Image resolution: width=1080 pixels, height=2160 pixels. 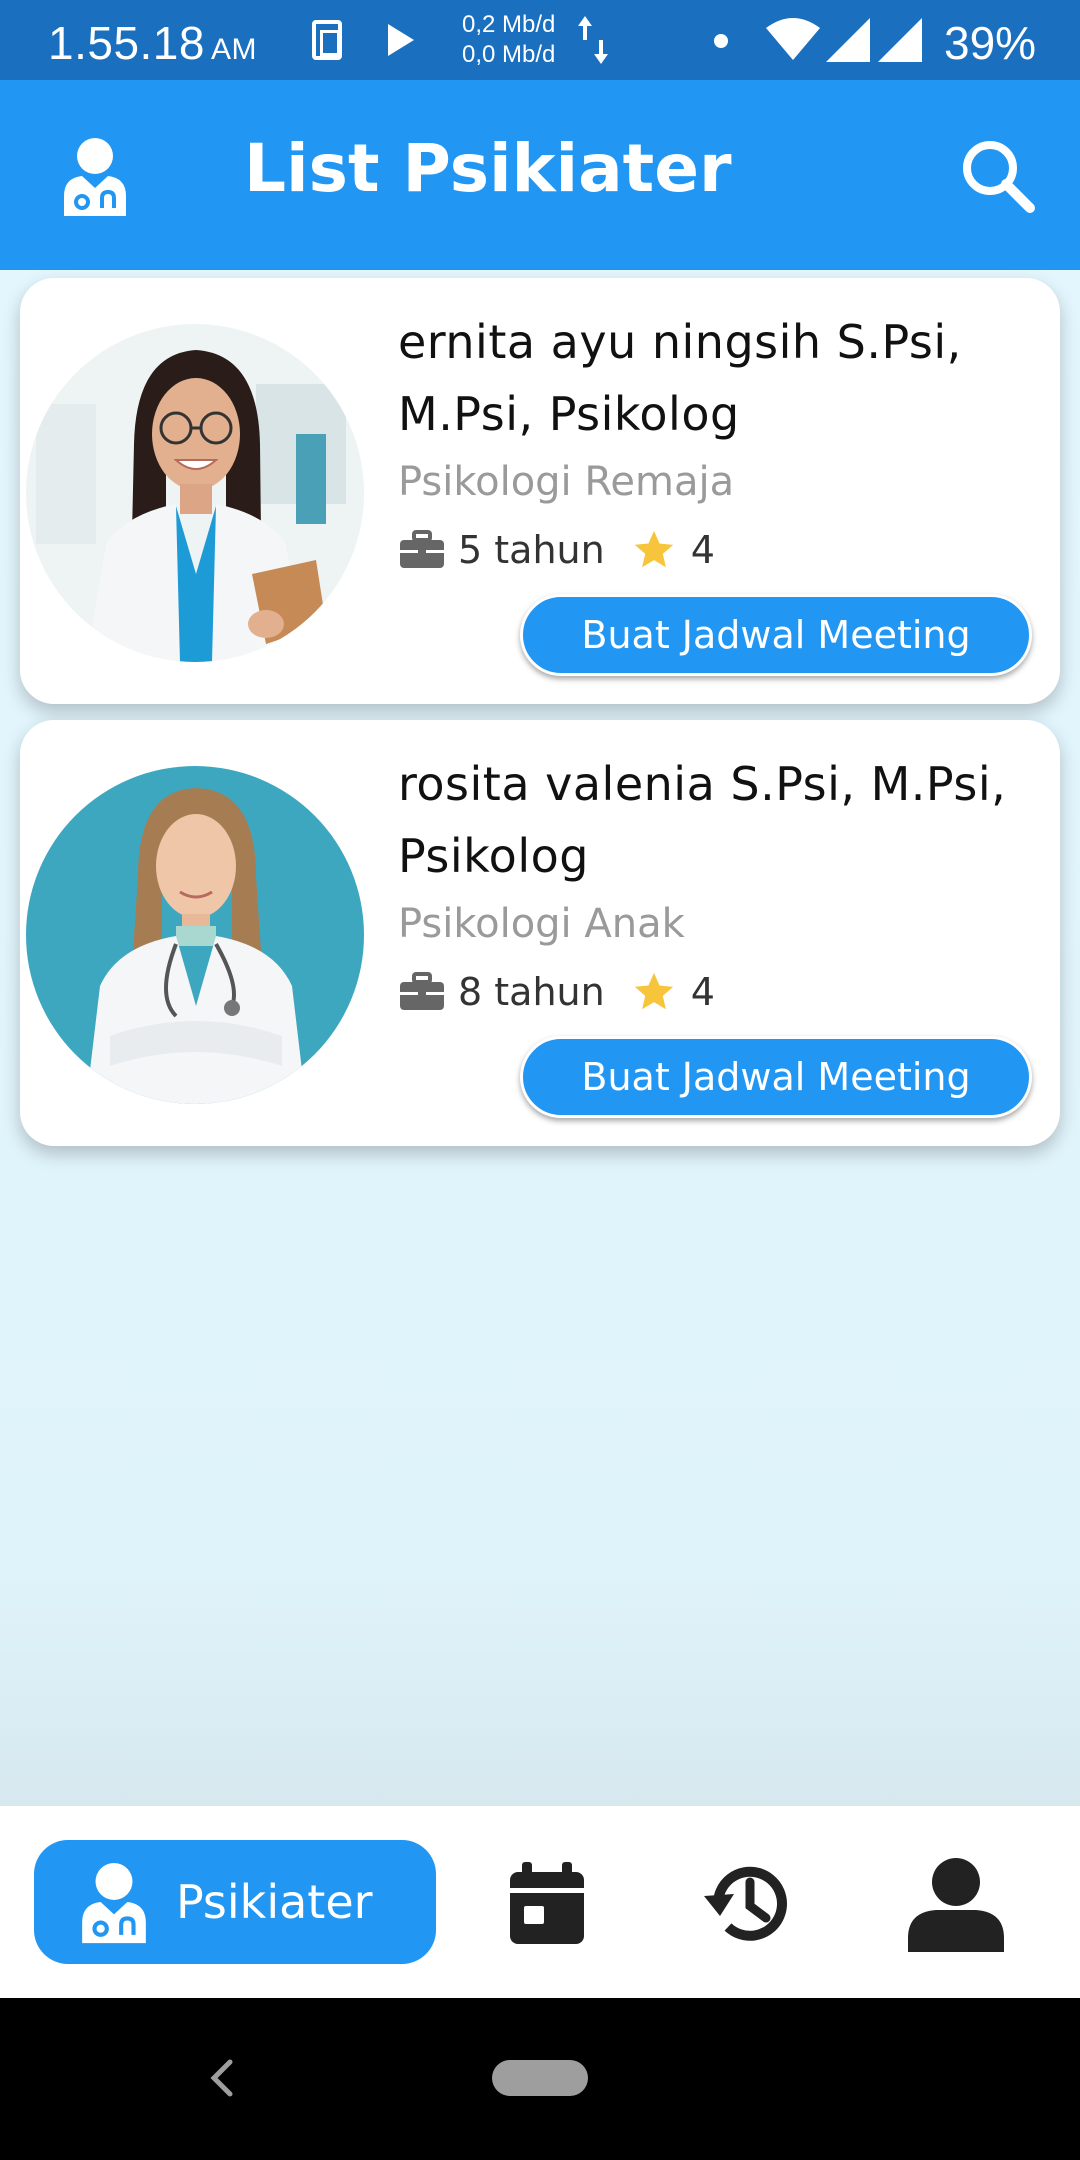 I want to click on network-speed: 0,2 Mb/d 0,0 Mb/d, so click(x=508, y=40).